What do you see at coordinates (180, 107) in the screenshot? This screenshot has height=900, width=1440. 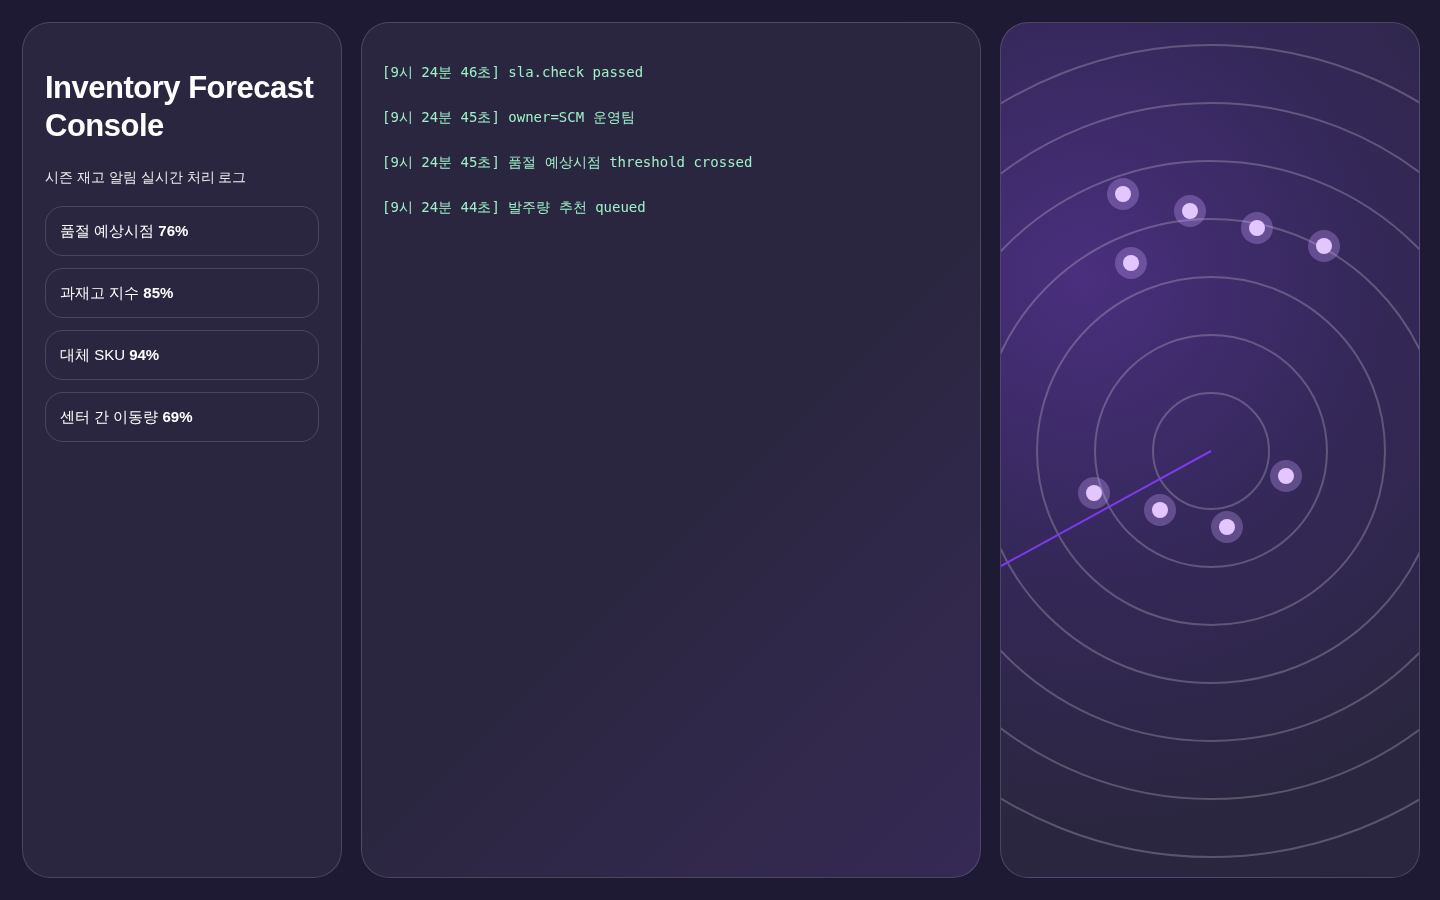 I see `console-title: Inventory Forecast Console` at bounding box center [180, 107].